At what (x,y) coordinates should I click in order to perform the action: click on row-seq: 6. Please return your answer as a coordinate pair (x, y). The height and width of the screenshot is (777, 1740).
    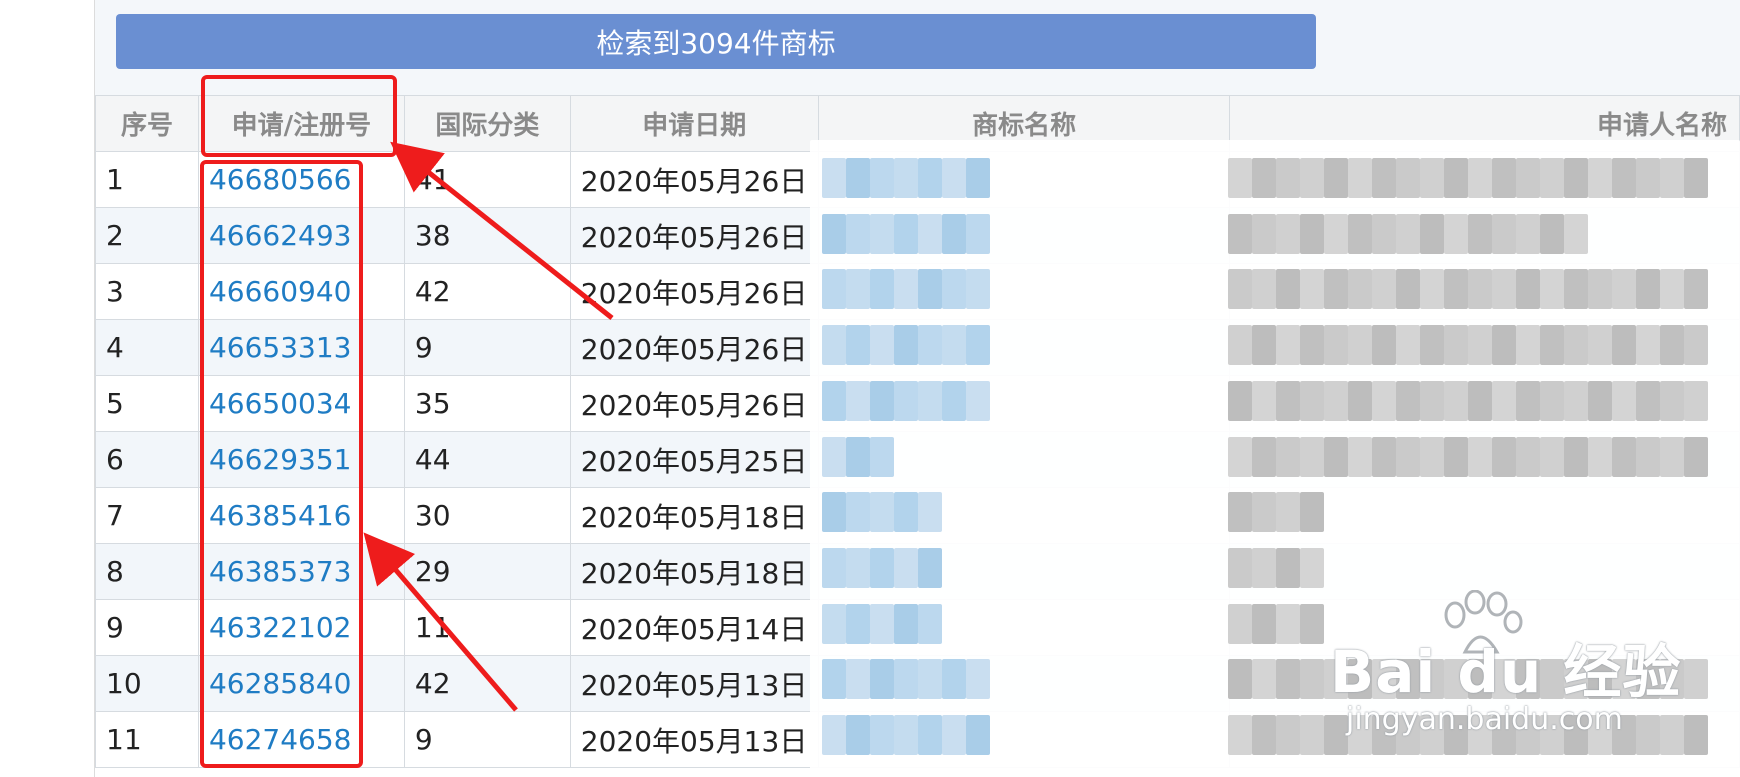
    Looking at the image, I should click on (147, 459).